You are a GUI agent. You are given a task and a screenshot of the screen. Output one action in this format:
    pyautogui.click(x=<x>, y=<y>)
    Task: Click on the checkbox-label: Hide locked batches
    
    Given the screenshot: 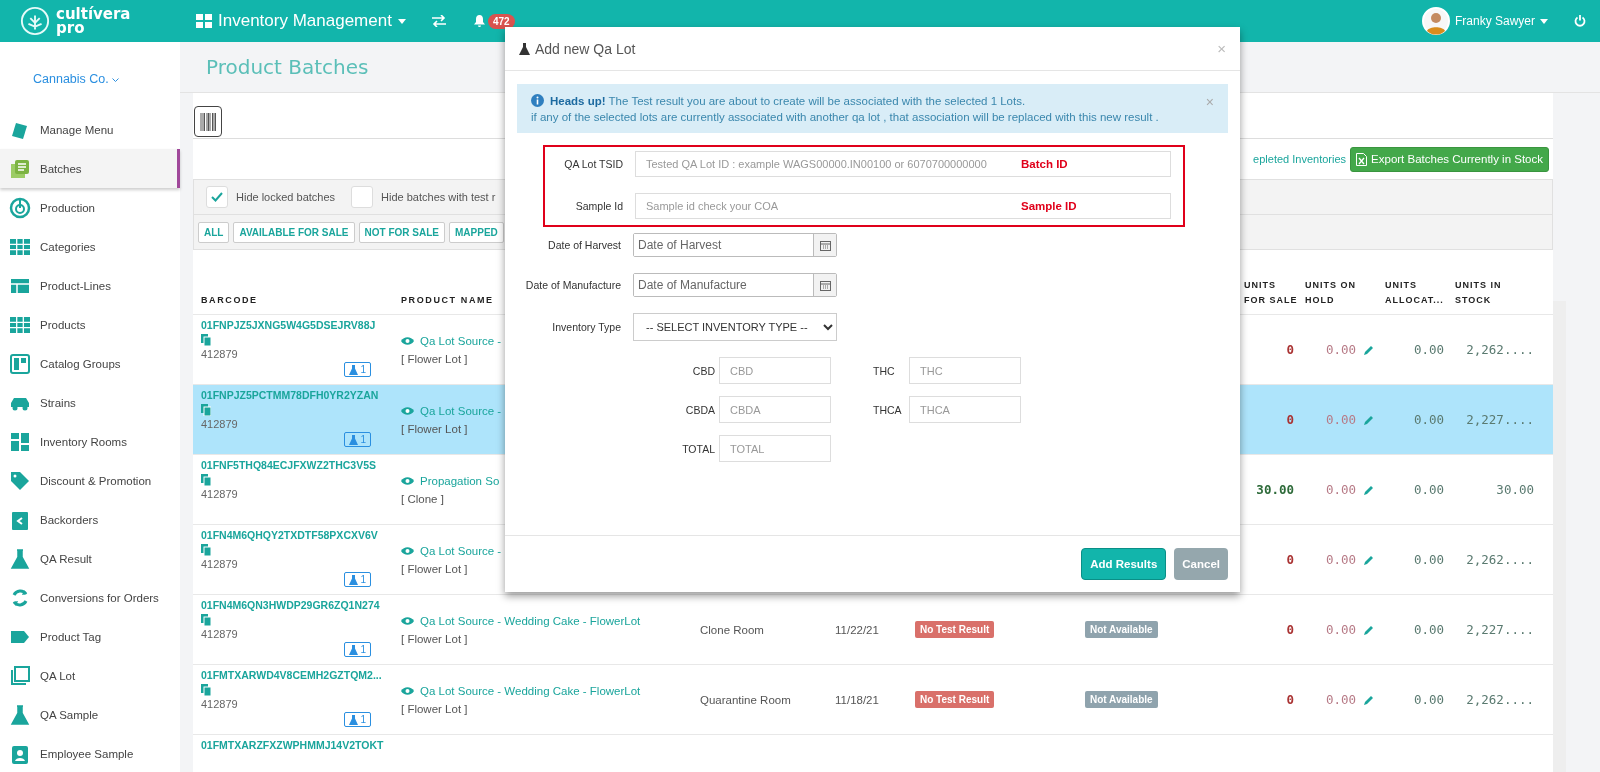 What is the action you would take?
    pyautogui.click(x=286, y=197)
    